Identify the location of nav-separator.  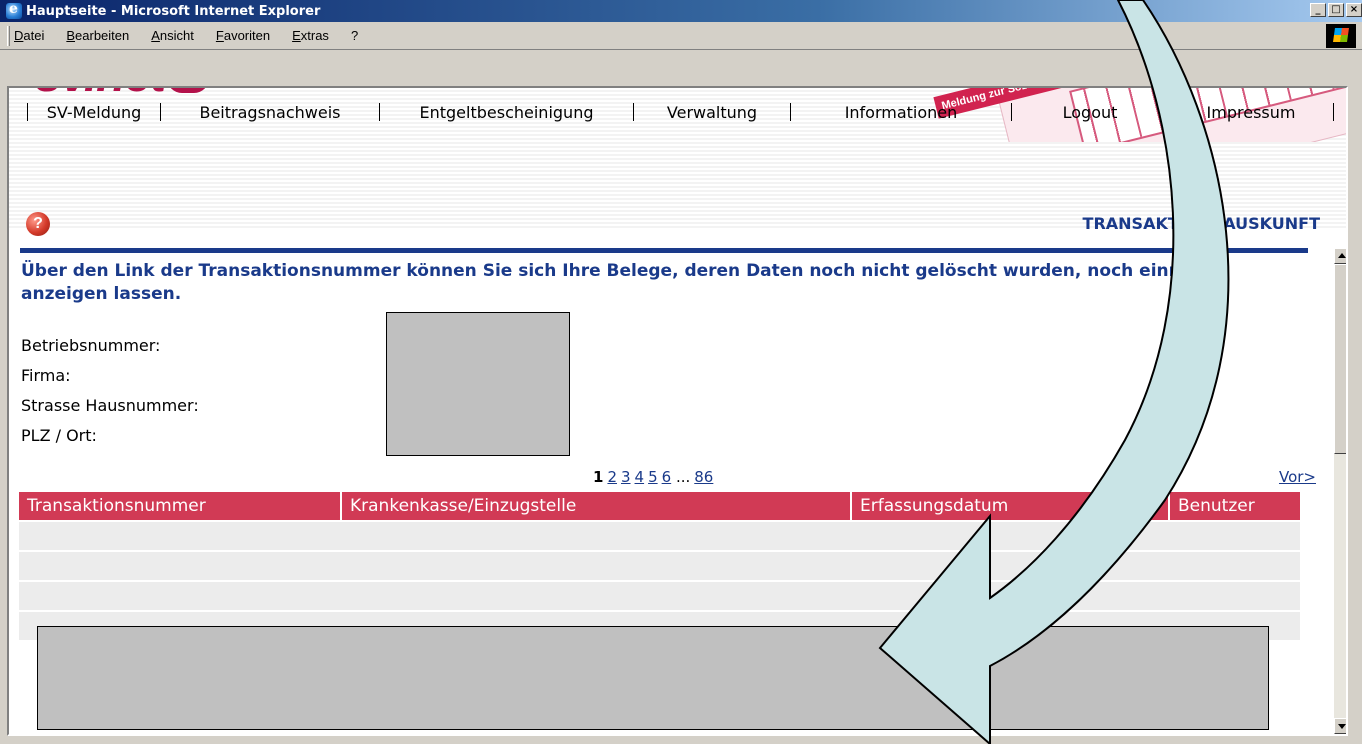
(1333, 112).